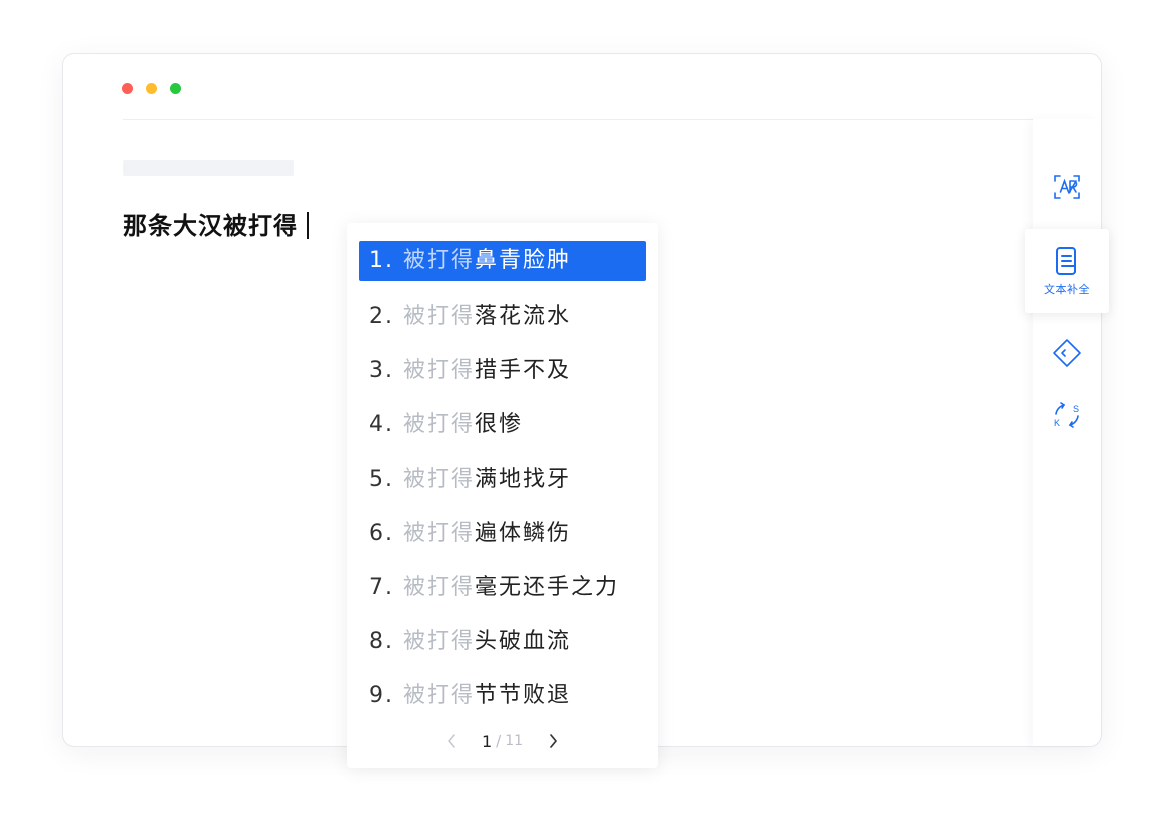 The height and width of the screenshot is (818, 1164). I want to click on suggestion-item-9: 9. 被打得节节败退, so click(502, 696).